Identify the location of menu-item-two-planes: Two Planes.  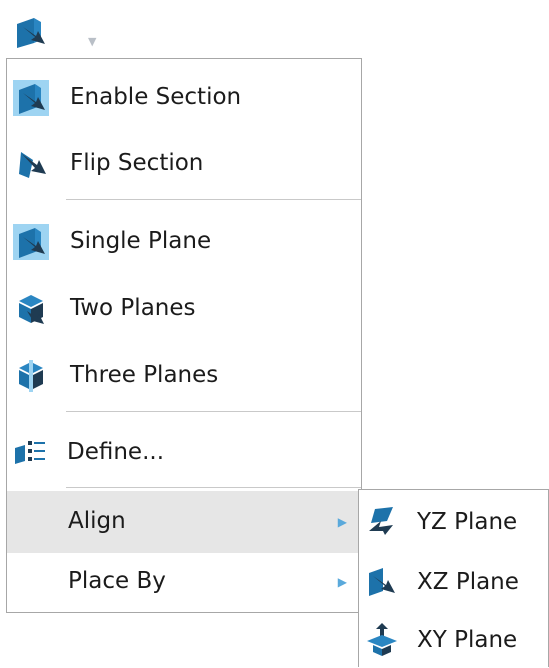
(184, 309).